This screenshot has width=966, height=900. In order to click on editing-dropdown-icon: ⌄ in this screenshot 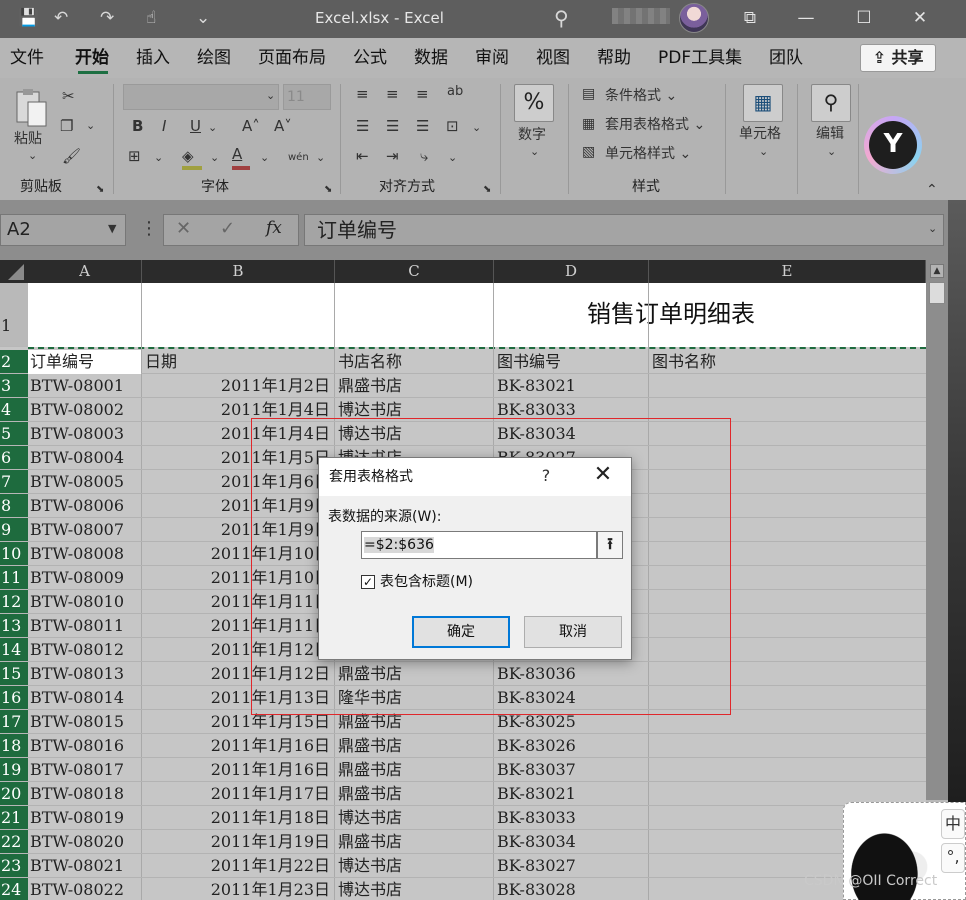, I will do `click(831, 152)`.